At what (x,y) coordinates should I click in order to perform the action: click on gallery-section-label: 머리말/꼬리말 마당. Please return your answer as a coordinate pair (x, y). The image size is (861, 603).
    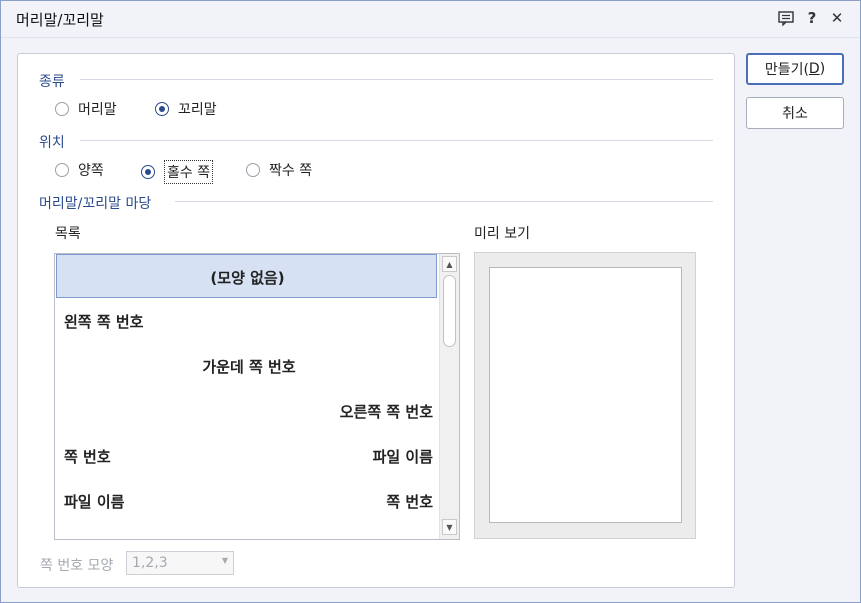
    Looking at the image, I should click on (95, 204).